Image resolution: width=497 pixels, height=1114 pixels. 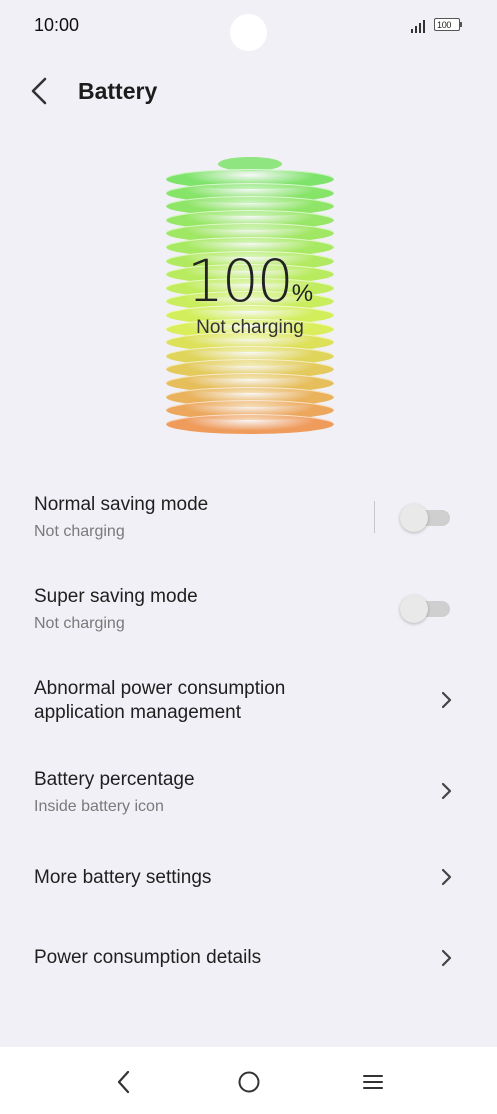 I want to click on nav-home-button, so click(x=249, y=1082).